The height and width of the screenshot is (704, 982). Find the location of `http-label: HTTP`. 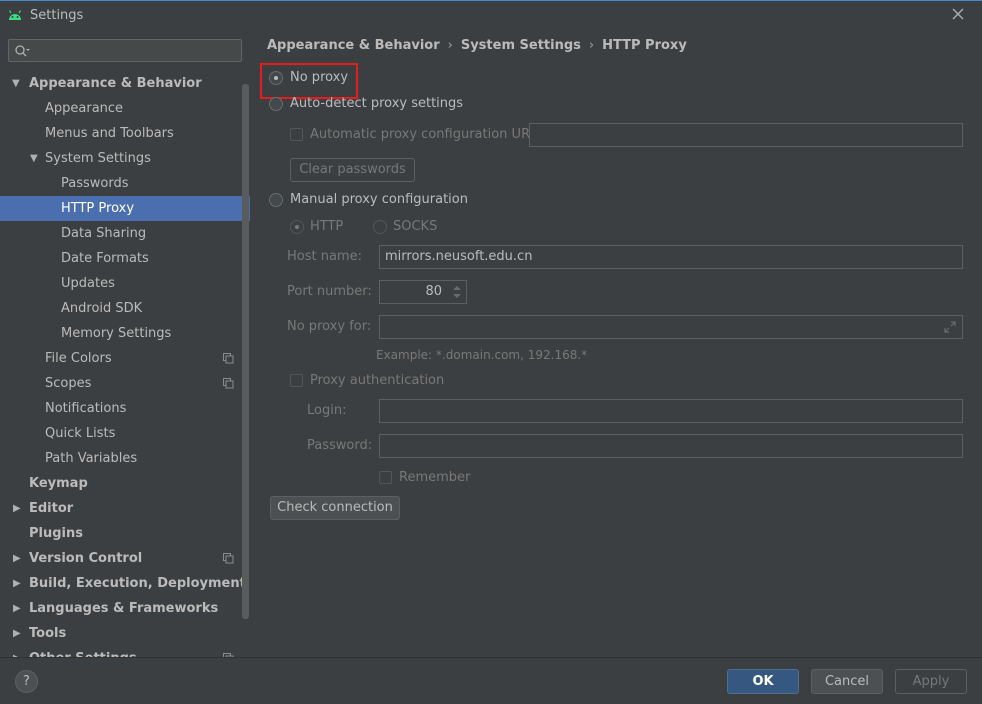

http-label: HTTP is located at coordinates (327, 226).